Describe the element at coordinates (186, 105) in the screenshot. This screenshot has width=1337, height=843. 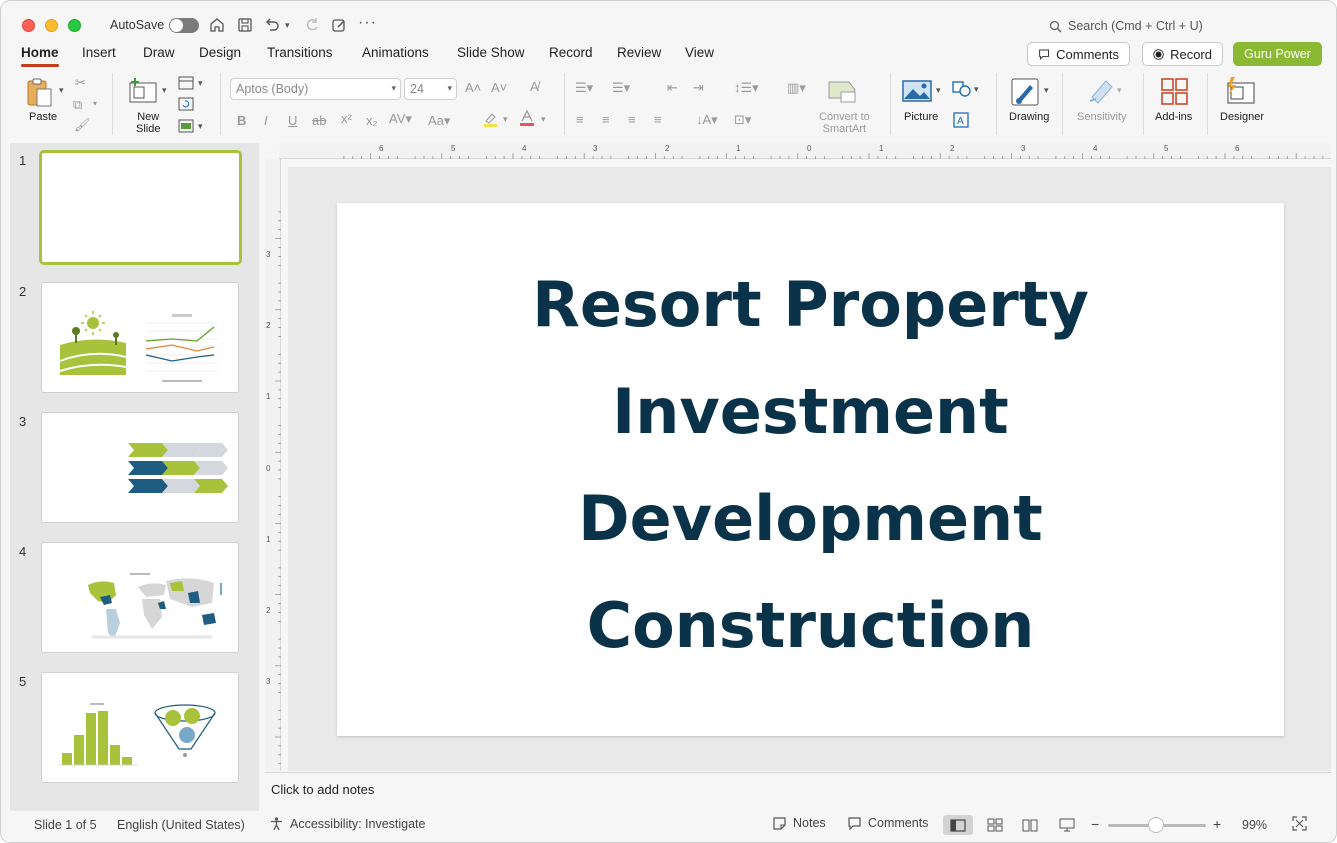
I see `reset-slide-icon` at that location.